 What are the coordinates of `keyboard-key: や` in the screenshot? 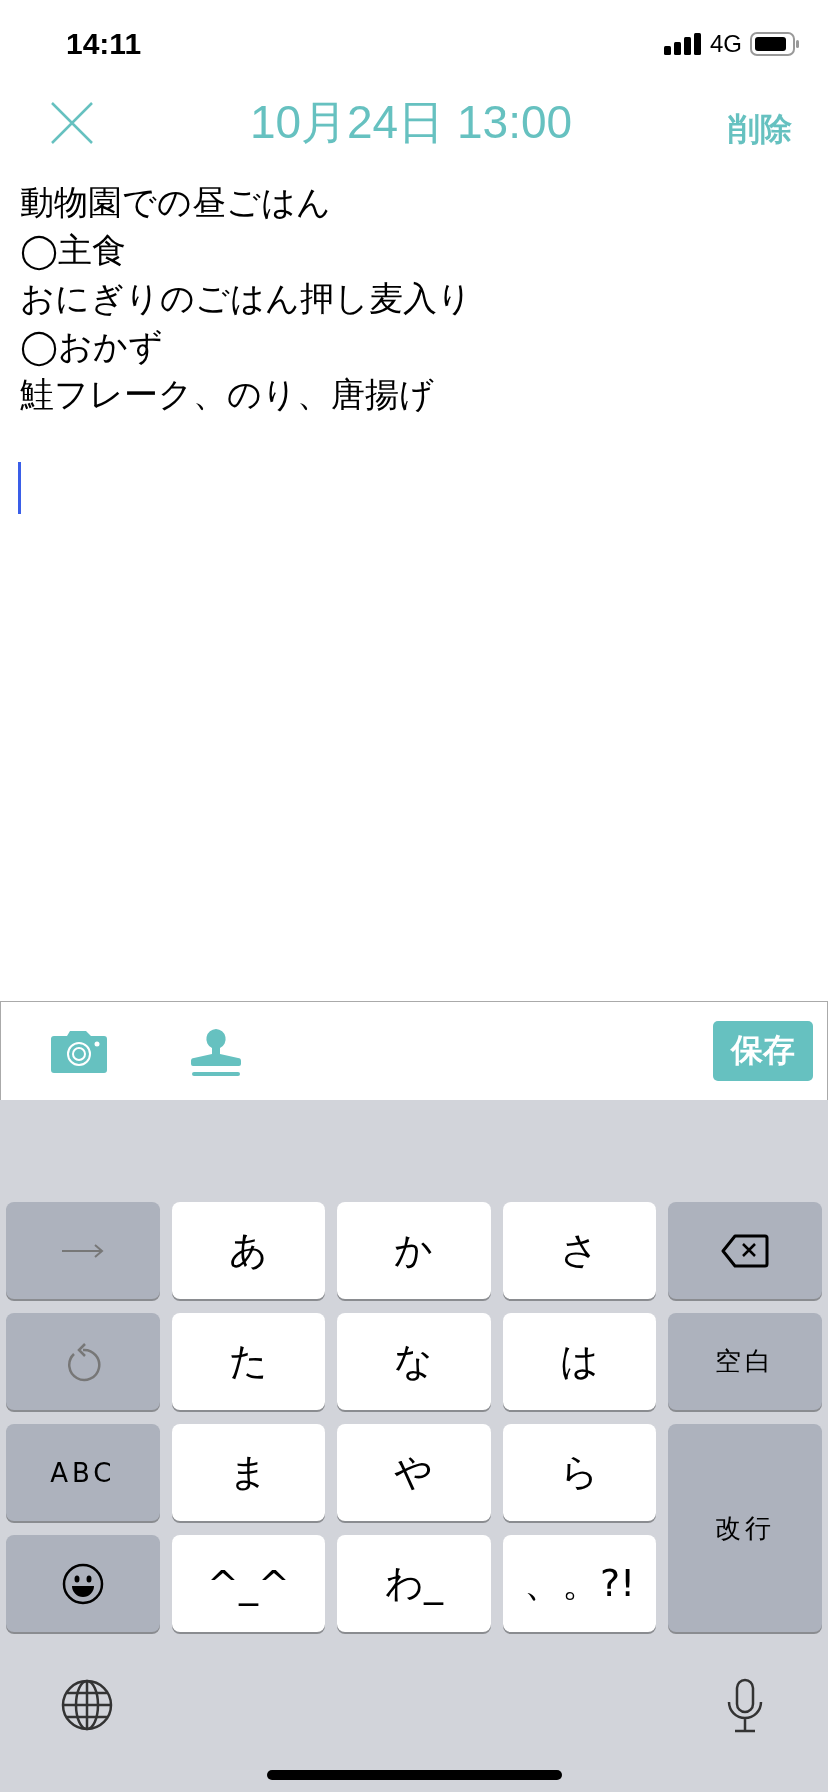 It's located at (414, 1472).